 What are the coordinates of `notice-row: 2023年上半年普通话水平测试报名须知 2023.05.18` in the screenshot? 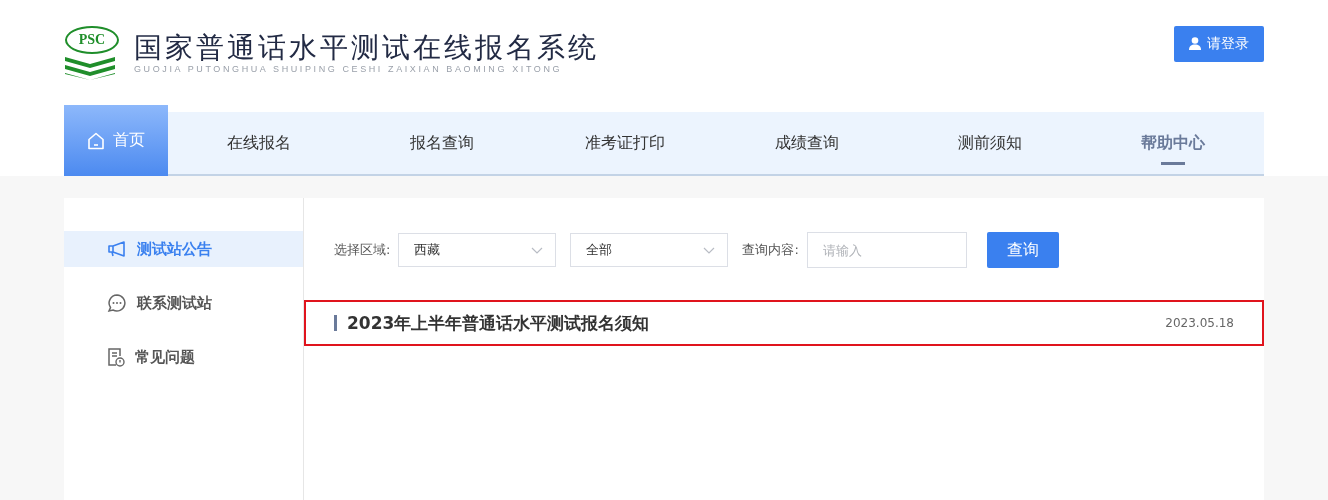 It's located at (784, 323).